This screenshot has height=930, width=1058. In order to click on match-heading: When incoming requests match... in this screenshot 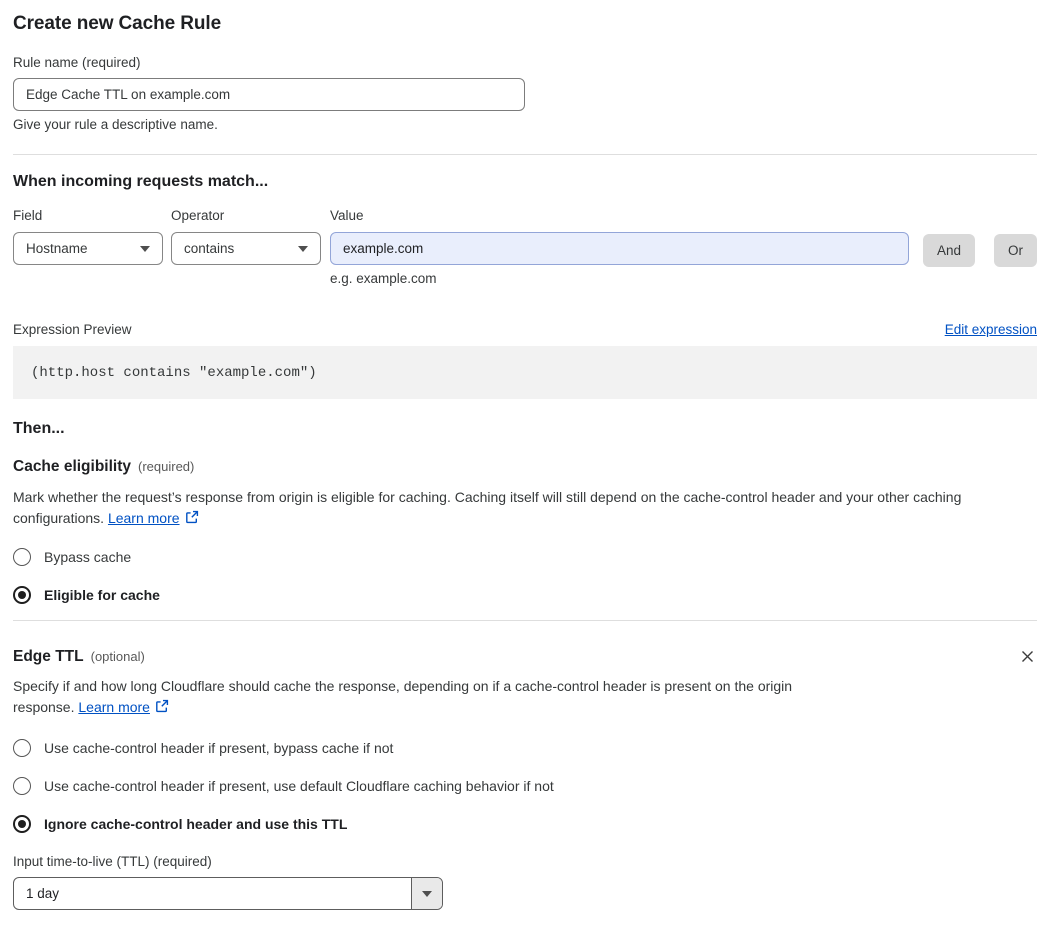, I will do `click(141, 181)`.